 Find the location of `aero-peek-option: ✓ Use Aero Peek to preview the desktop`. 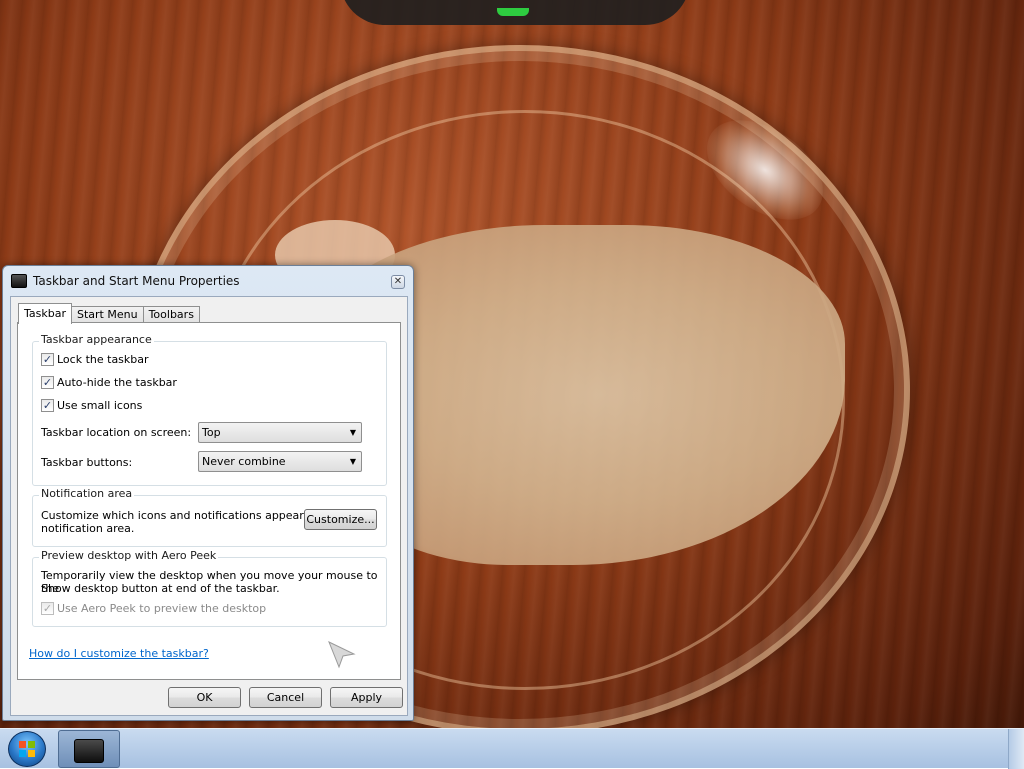

aero-peek-option: ✓ Use Aero Peek to preview the desktop is located at coordinates (153, 608).